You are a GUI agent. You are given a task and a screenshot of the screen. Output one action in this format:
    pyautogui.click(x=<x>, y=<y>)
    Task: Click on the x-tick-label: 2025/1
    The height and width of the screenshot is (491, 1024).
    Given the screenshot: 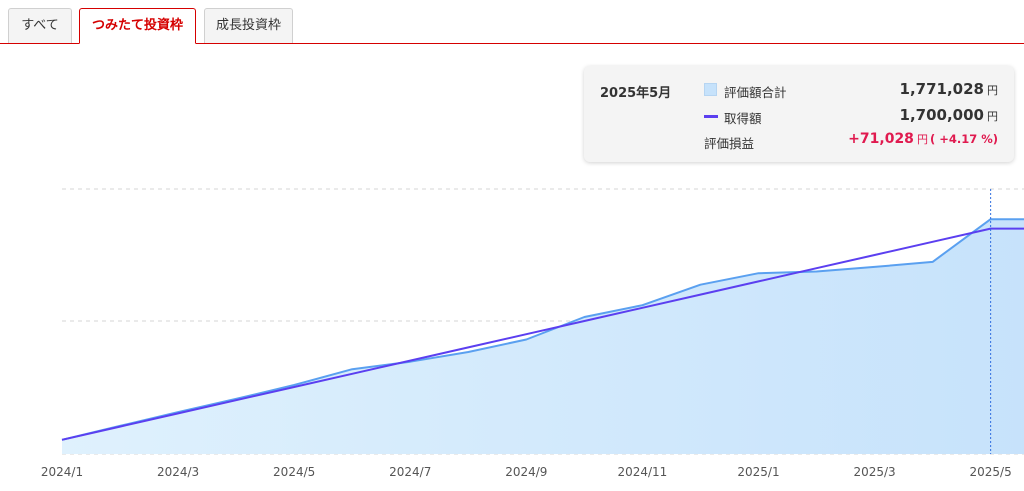 What is the action you would take?
    pyautogui.click(x=758, y=472)
    